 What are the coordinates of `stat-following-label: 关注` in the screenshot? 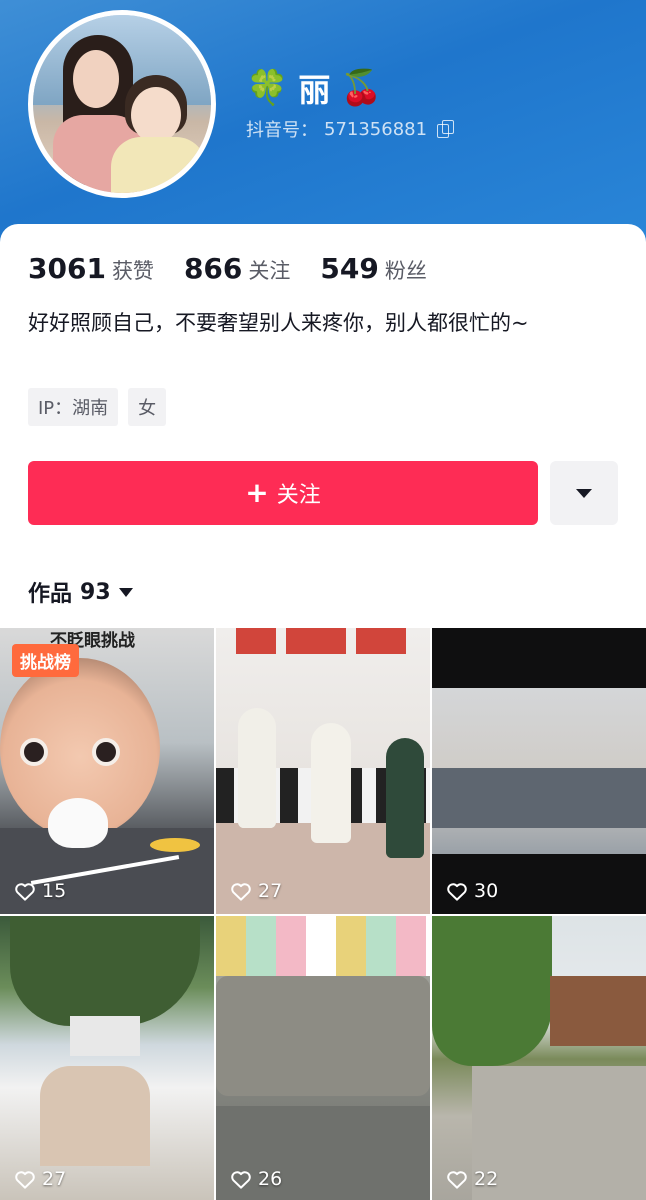 It's located at (269, 271).